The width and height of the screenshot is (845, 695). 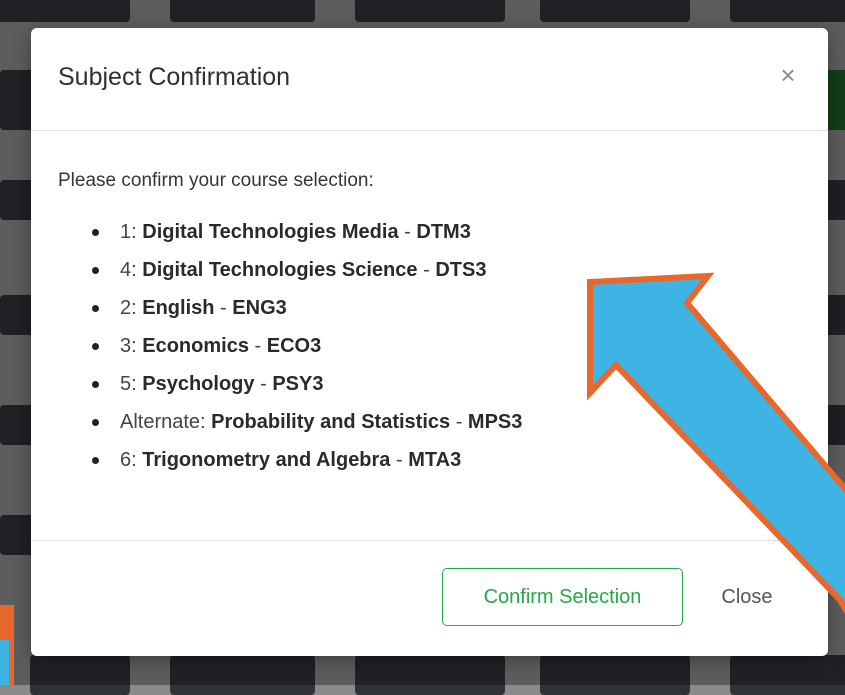 What do you see at coordinates (298, 384) in the screenshot?
I see `course-code: PSY3` at bounding box center [298, 384].